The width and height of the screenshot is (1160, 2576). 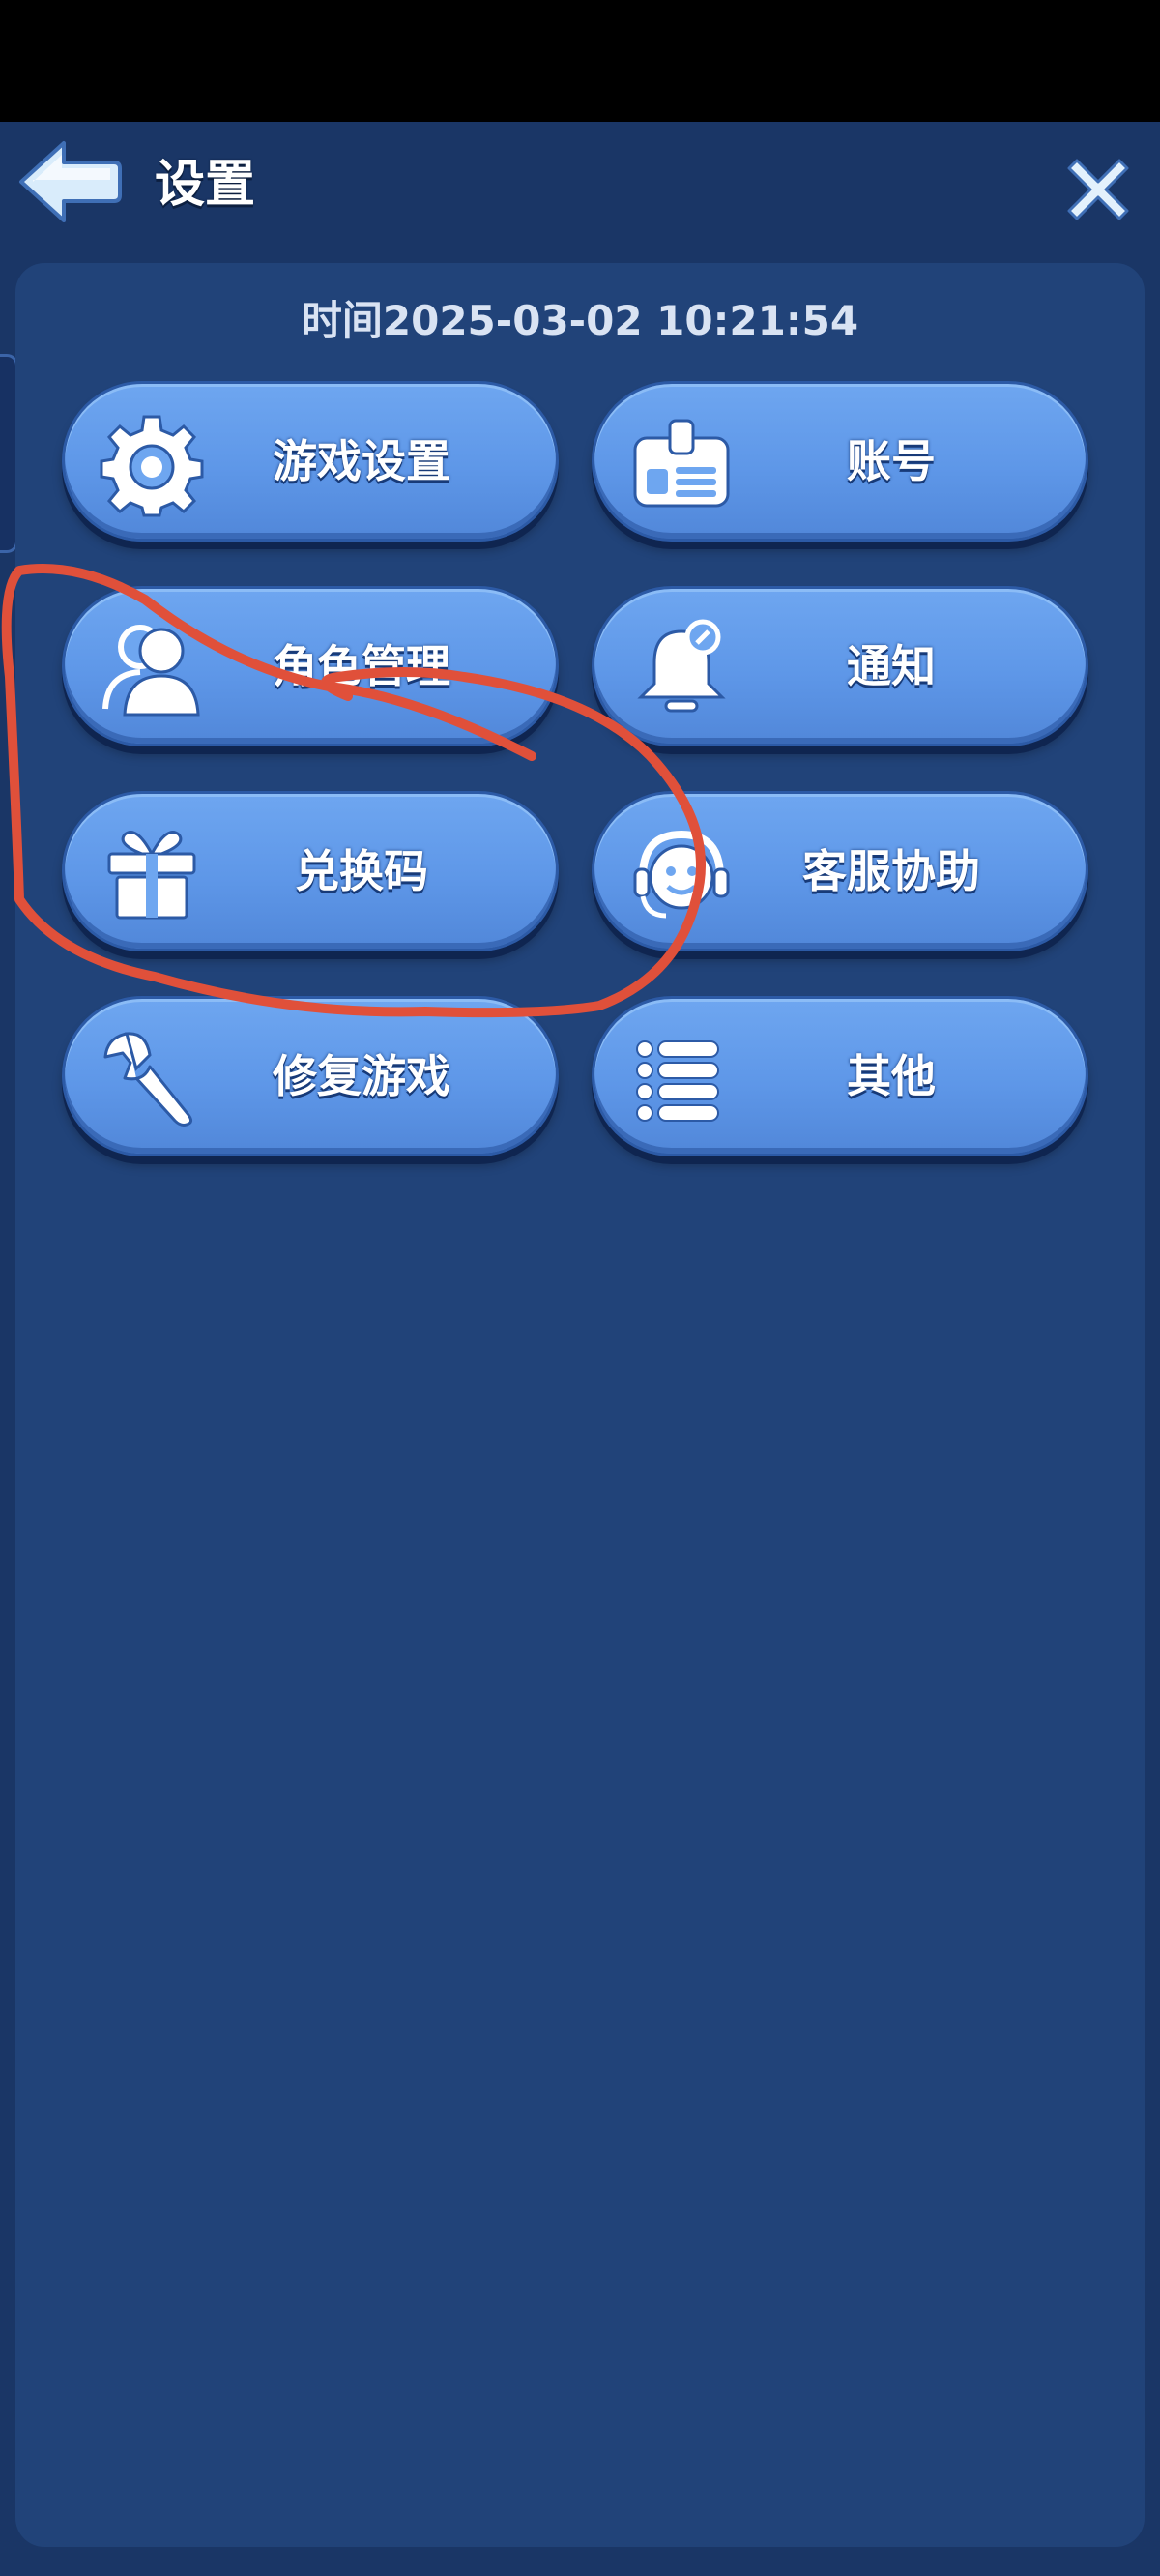 I want to click on other-label: 其他, so click(x=892, y=1076).